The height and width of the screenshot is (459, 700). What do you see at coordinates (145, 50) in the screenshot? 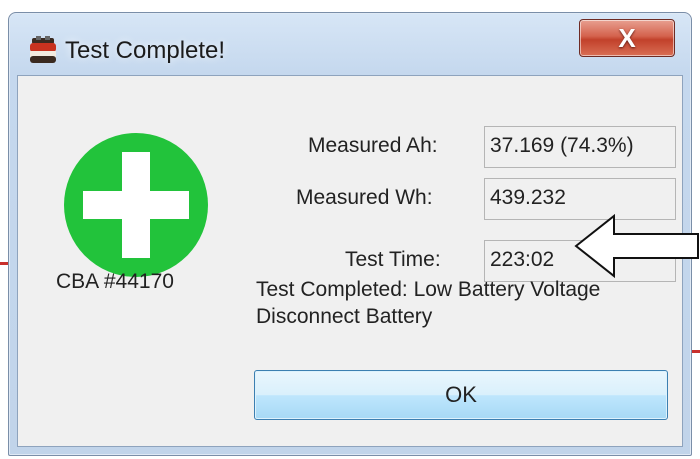
I see `window-title: Test Complete!` at bounding box center [145, 50].